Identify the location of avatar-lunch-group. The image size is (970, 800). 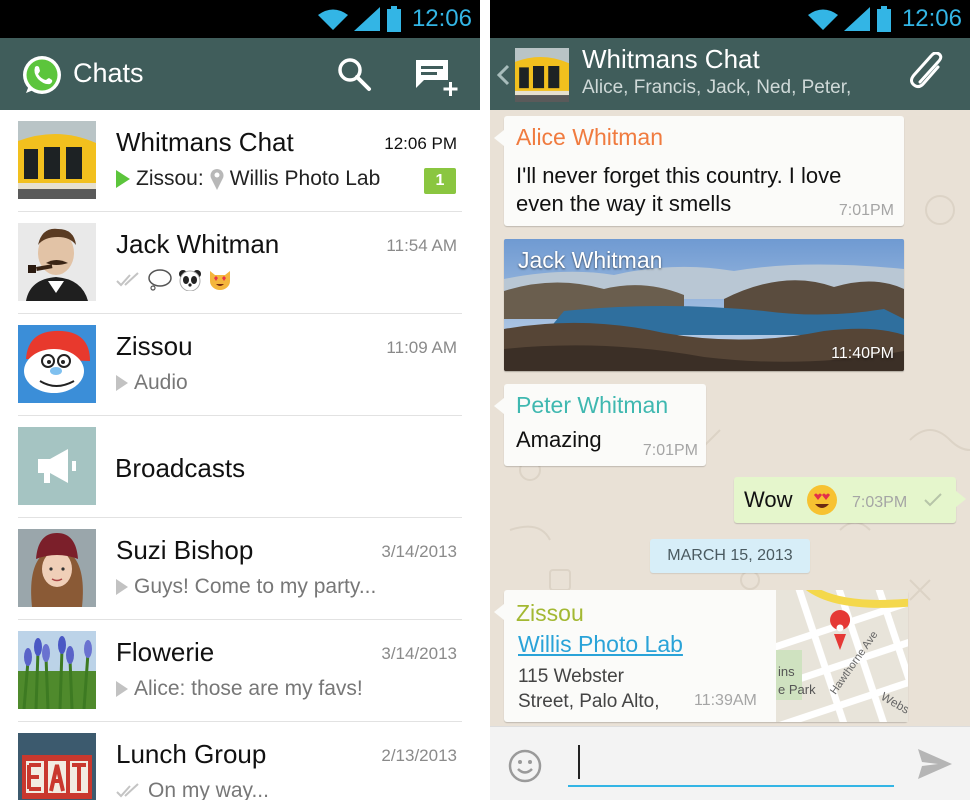
(57, 766).